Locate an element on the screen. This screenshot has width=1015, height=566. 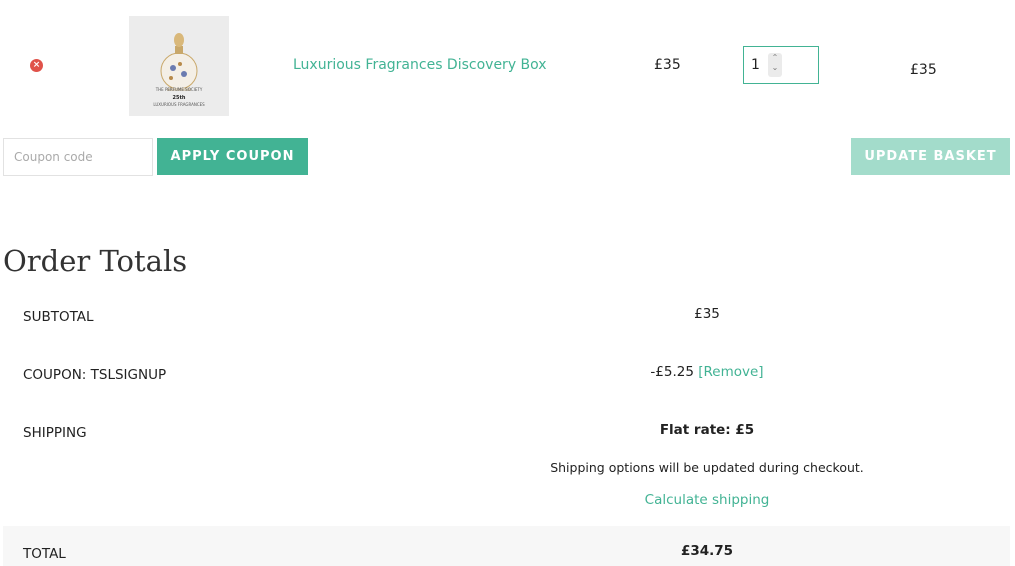
perfume-bottle-image is located at coordinates (179, 66).